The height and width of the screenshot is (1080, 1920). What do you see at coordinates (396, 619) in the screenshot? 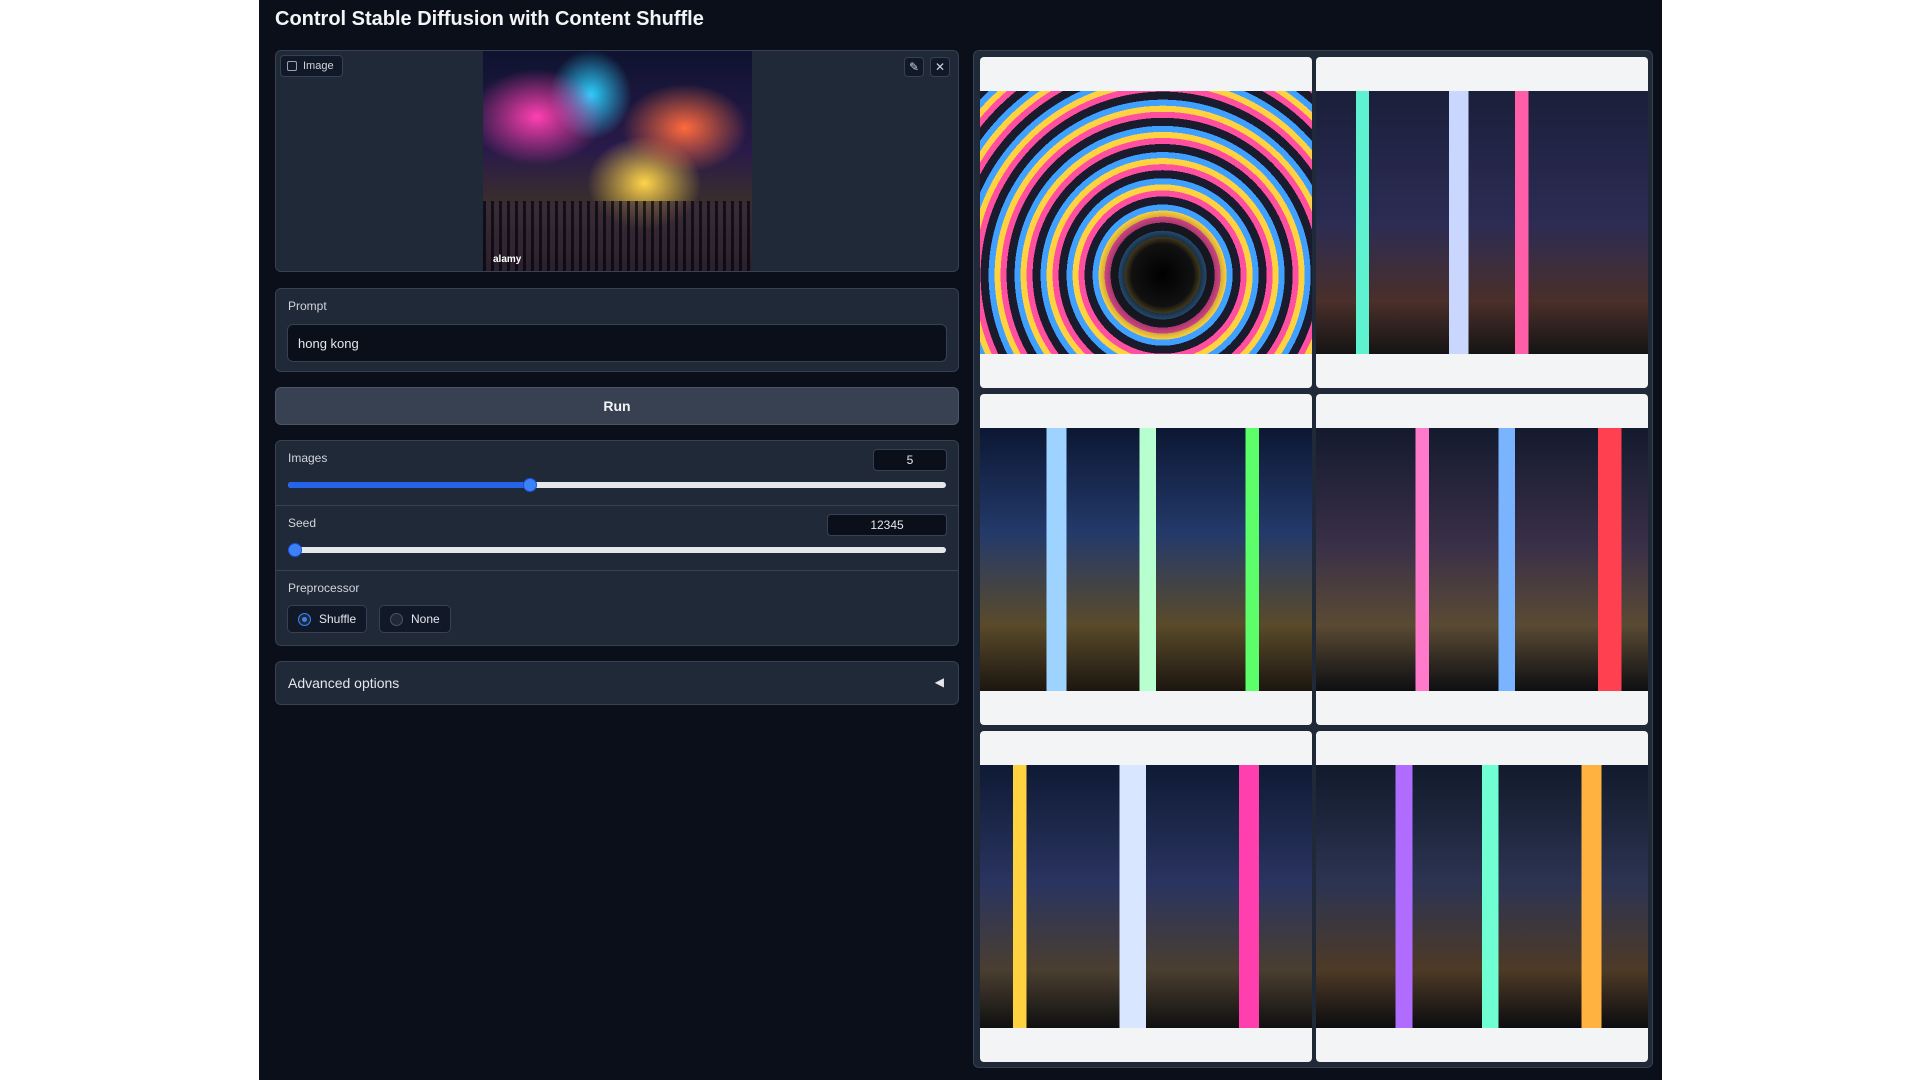
I see `radio-unselected-icon` at bounding box center [396, 619].